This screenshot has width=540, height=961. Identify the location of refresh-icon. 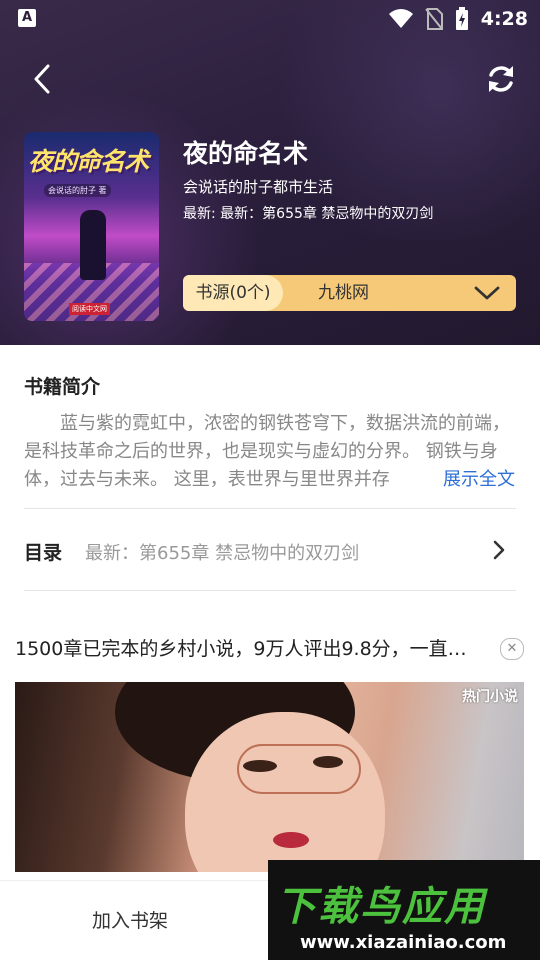
(501, 79).